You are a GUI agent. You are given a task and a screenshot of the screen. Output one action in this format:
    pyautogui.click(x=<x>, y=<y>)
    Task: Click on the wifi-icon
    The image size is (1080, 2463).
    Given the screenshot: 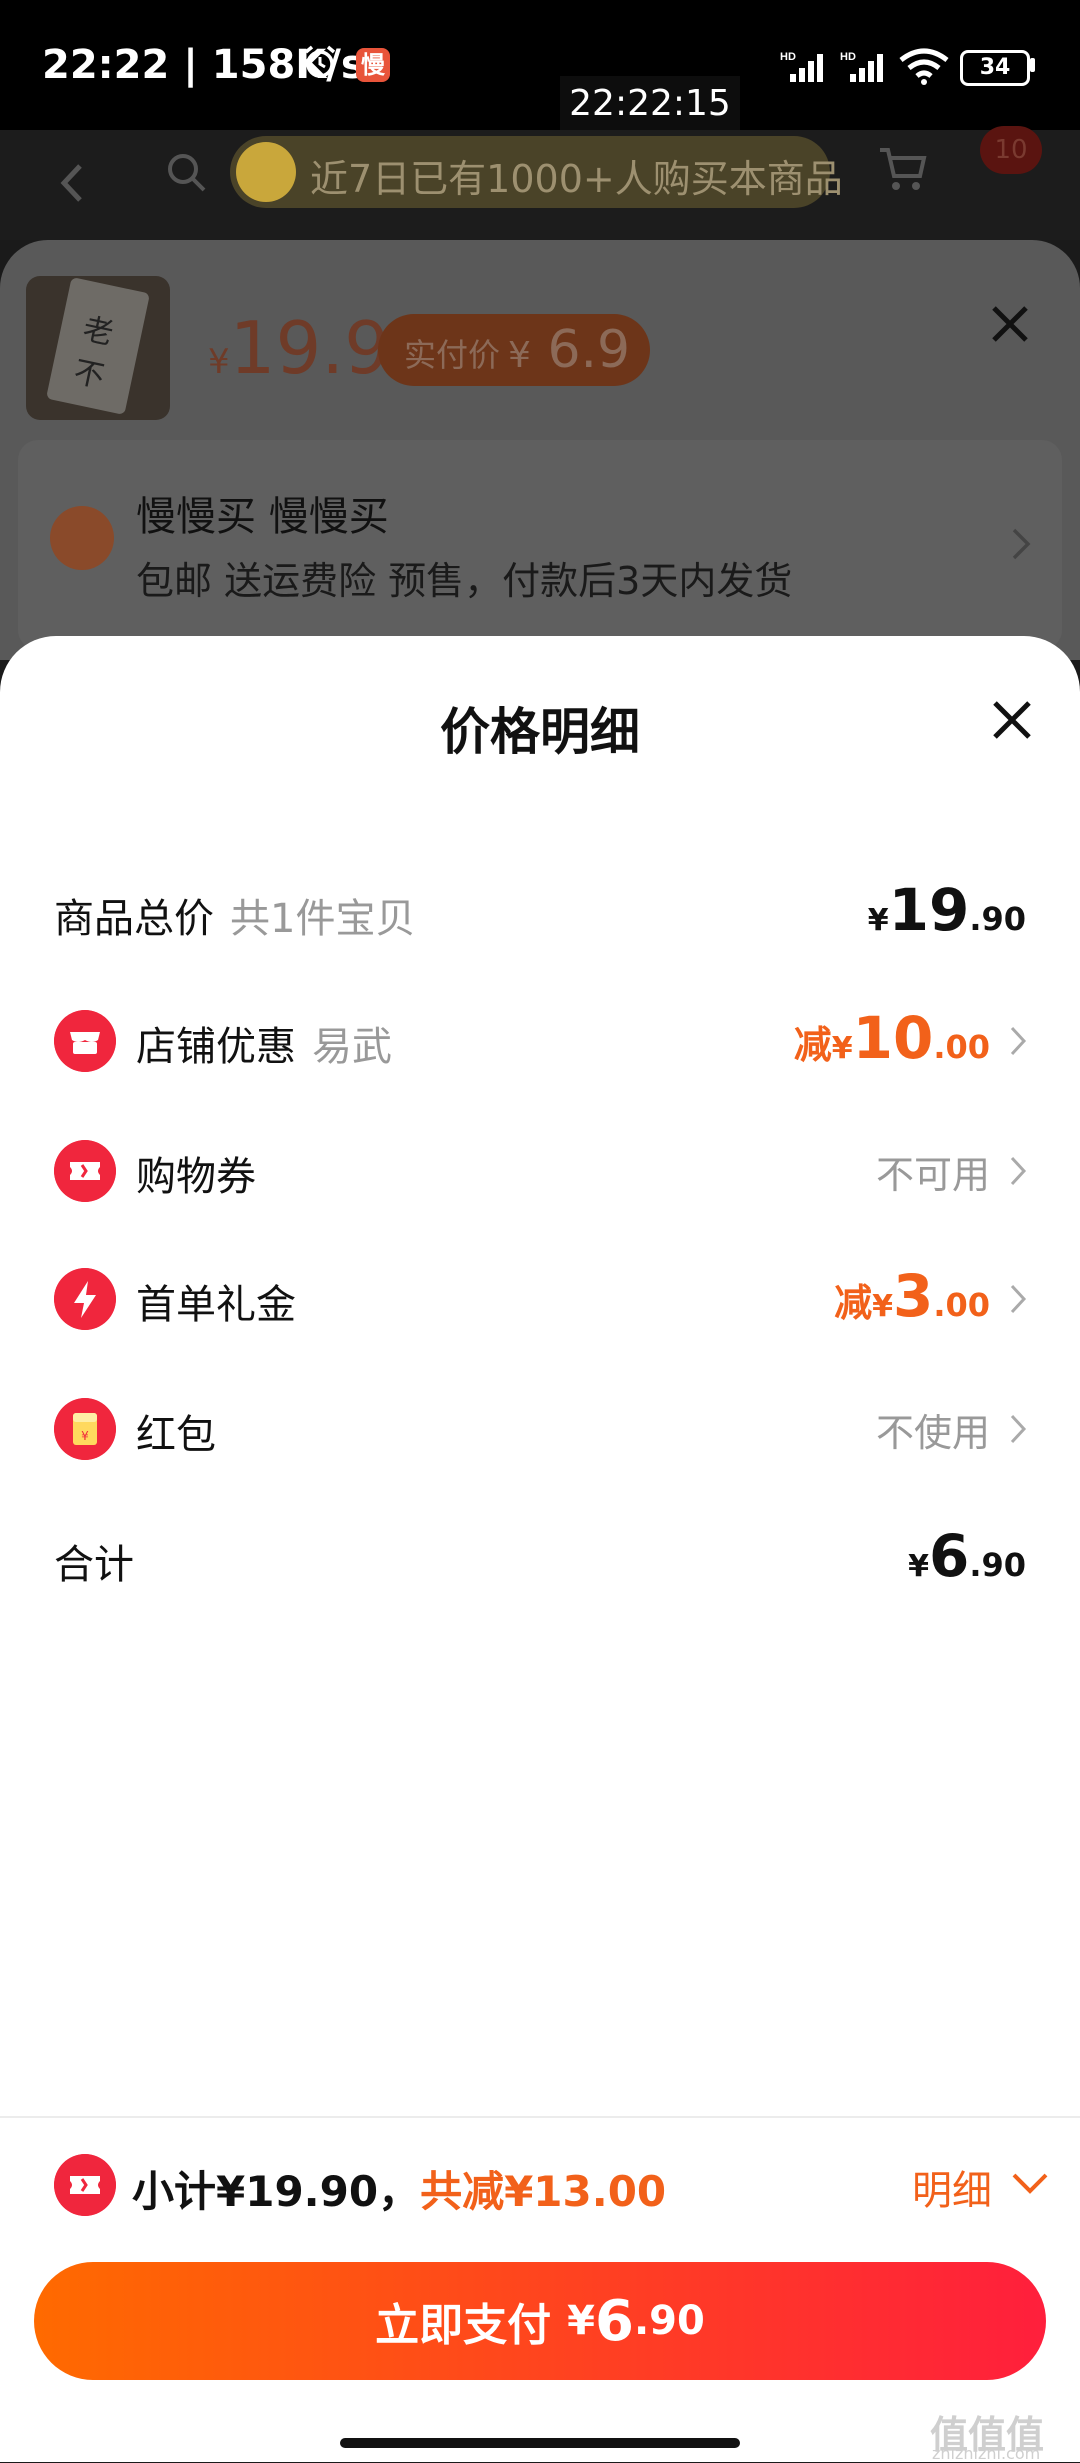 What is the action you would take?
    pyautogui.click(x=924, y=66)
    